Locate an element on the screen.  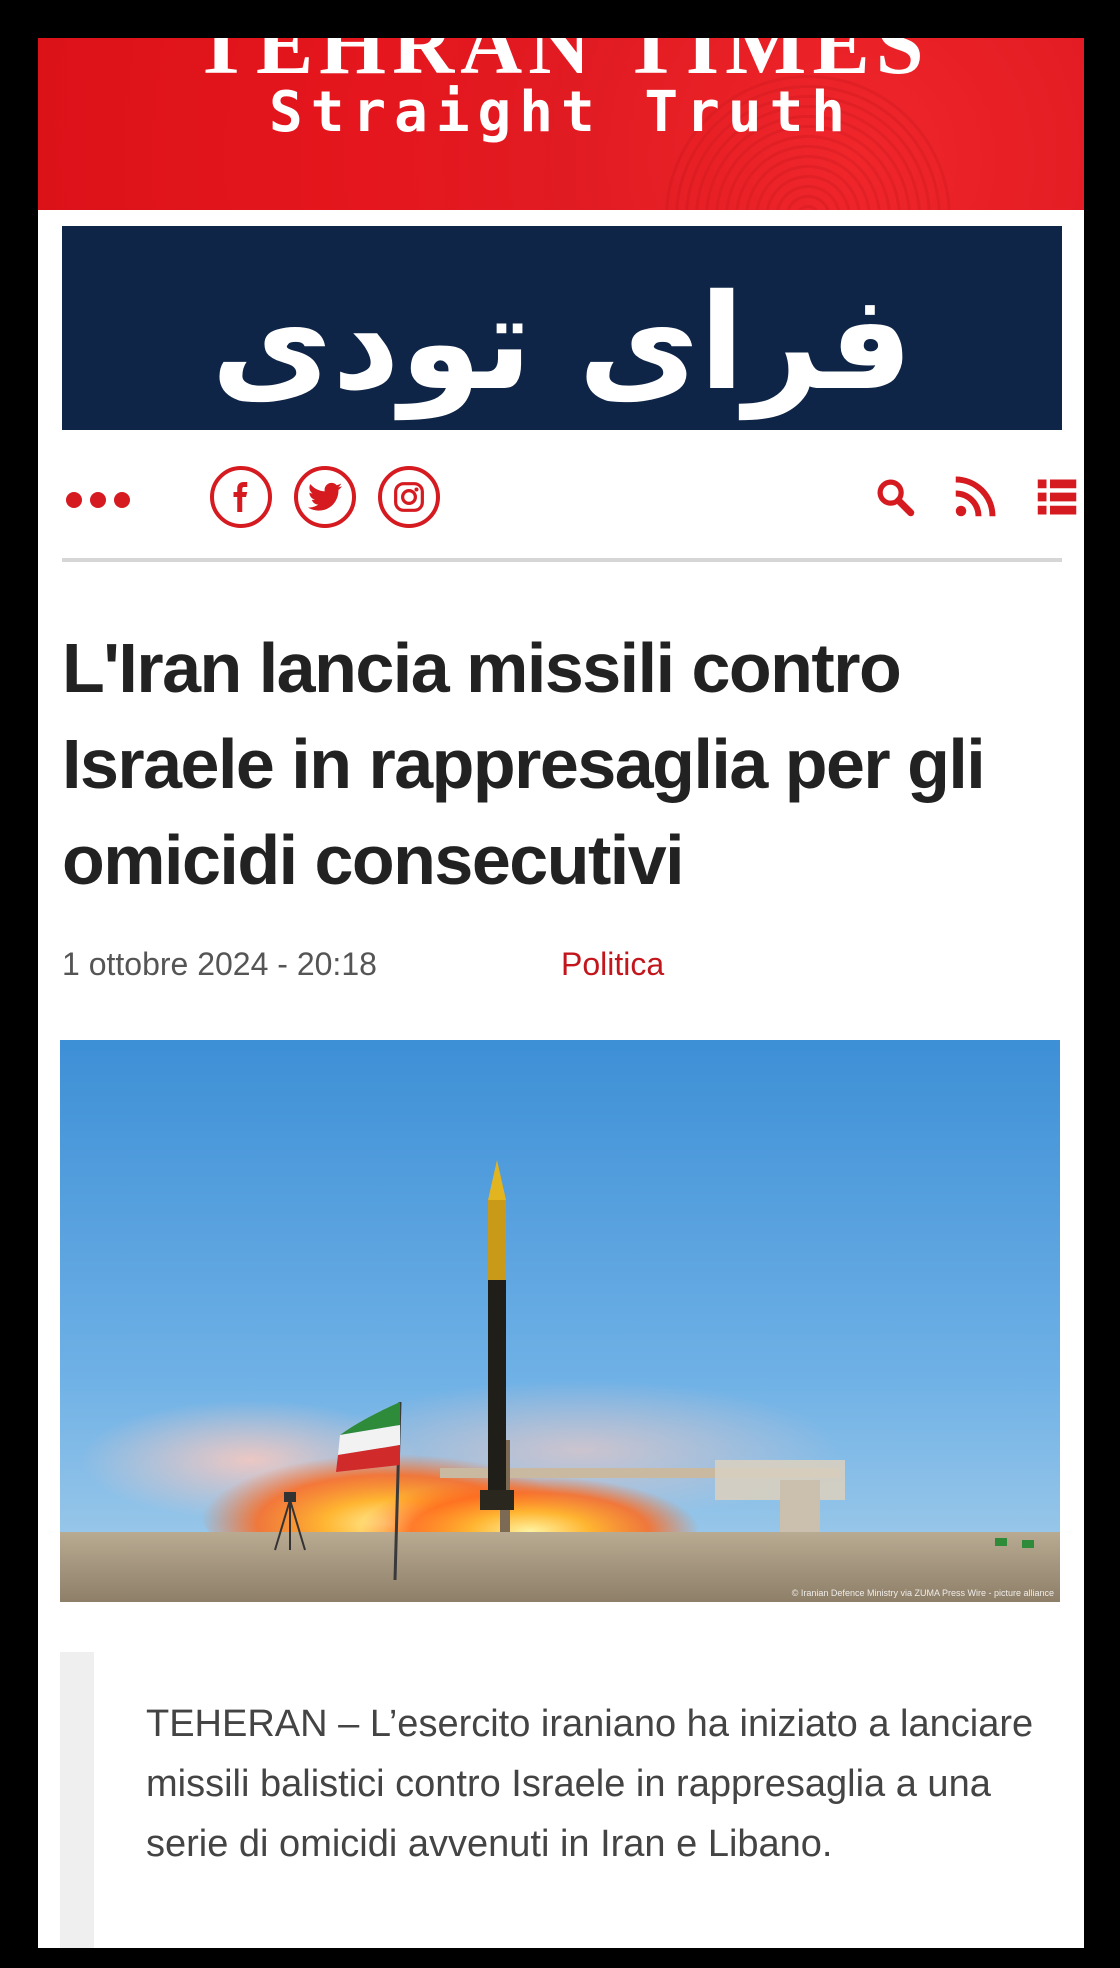
rss-icon is located at coordinates (975, 497).